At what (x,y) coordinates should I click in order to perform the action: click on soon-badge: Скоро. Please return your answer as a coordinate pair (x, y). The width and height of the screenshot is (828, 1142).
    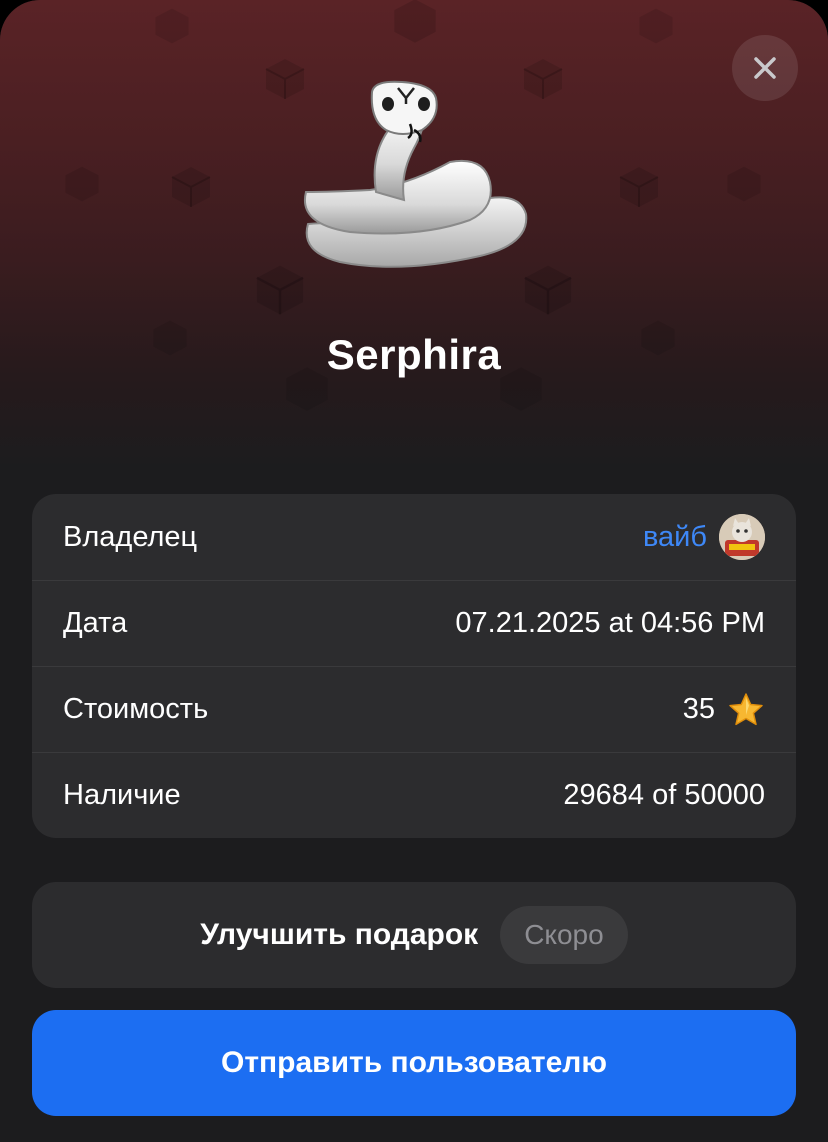
    Looking at the image, I should click on (564, 935).